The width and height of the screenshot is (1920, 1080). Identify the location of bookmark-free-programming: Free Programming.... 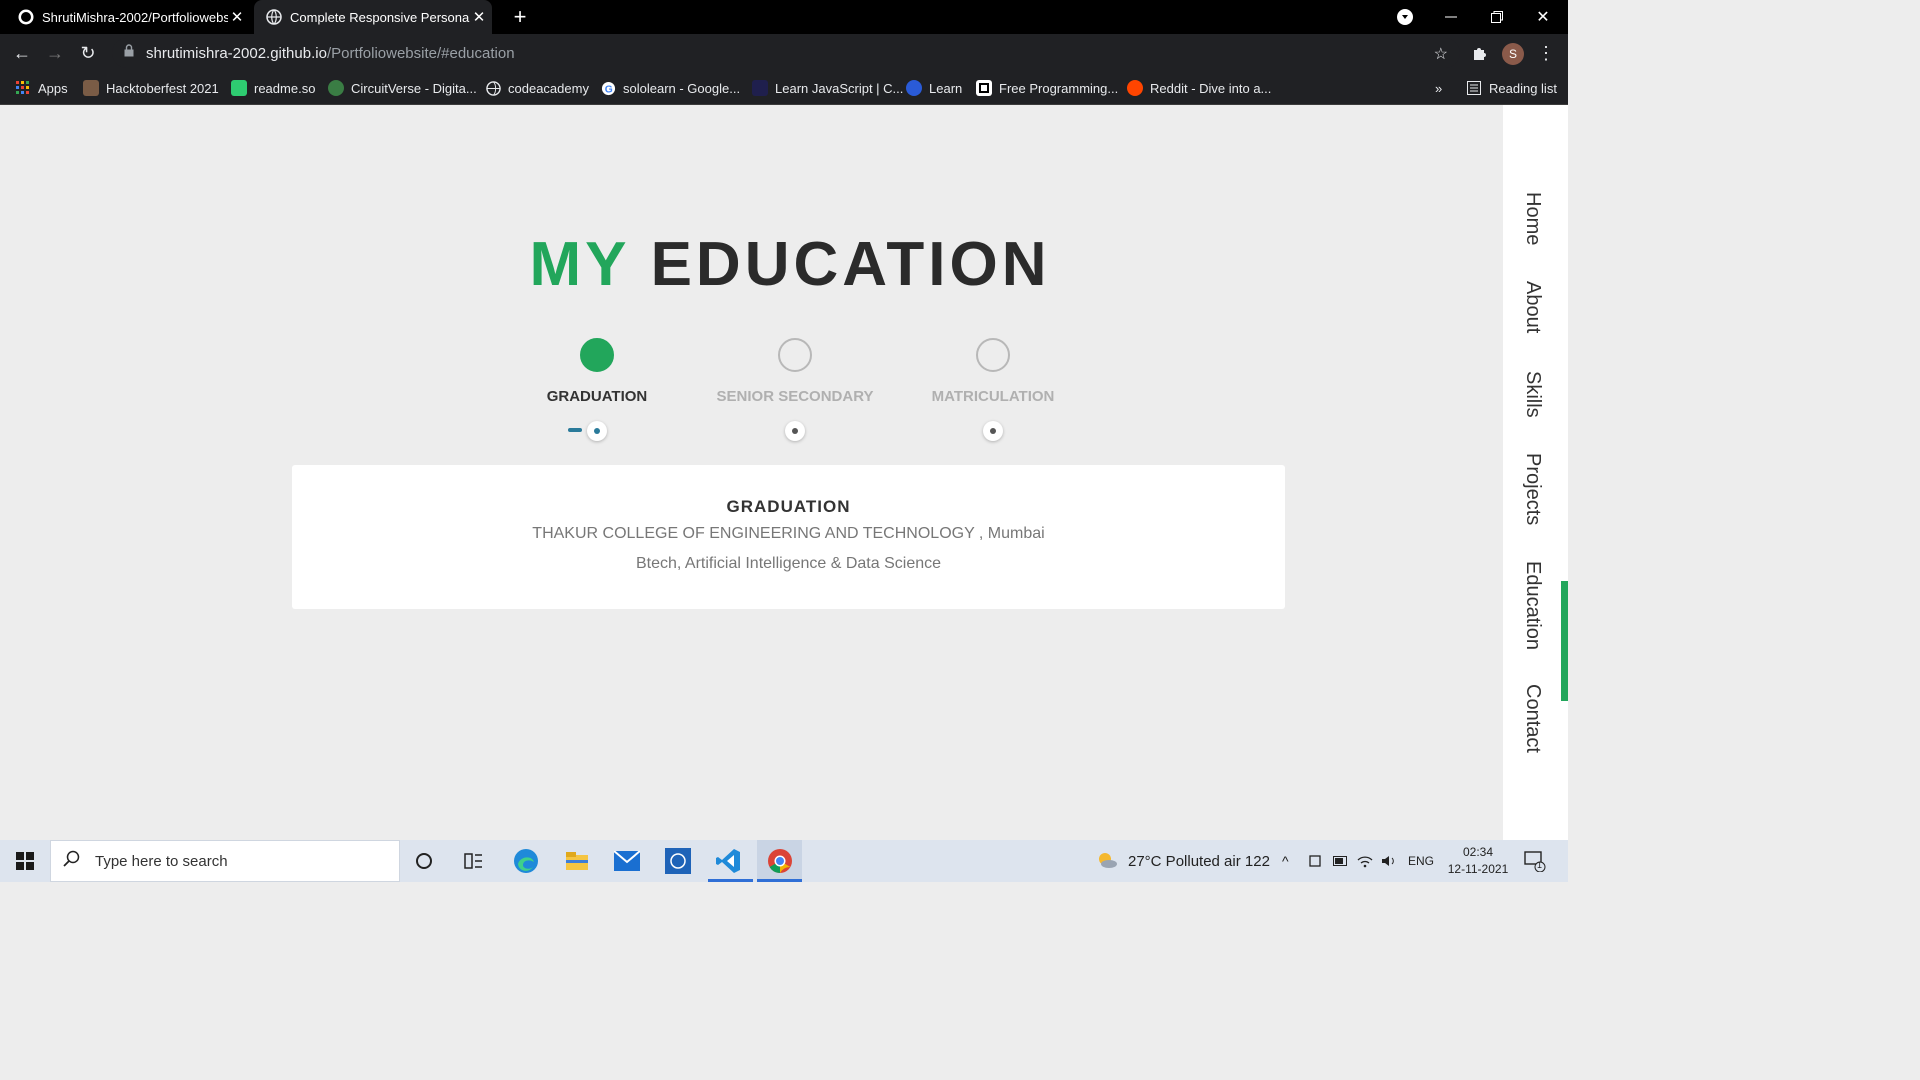
(1047, 88).